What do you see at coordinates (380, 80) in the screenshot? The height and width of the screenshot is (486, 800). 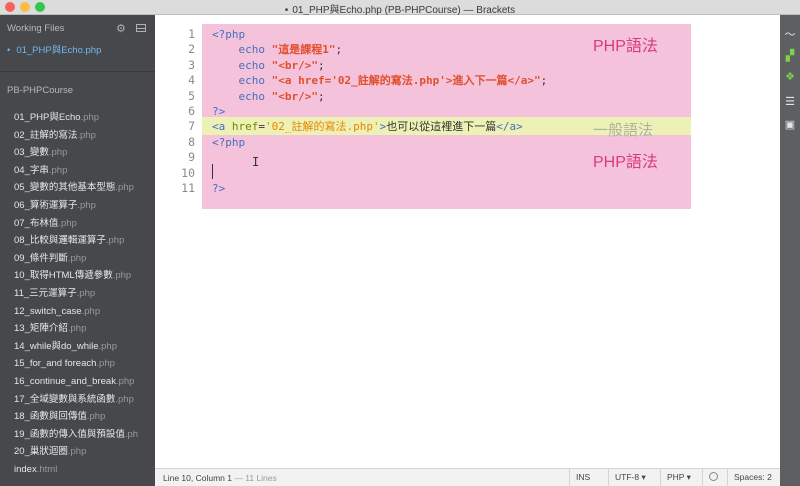 I see `code-line: echo "<a href='02_註解的寫法.php'>進入下一篇</a>";` at bounding box center [380, 80].